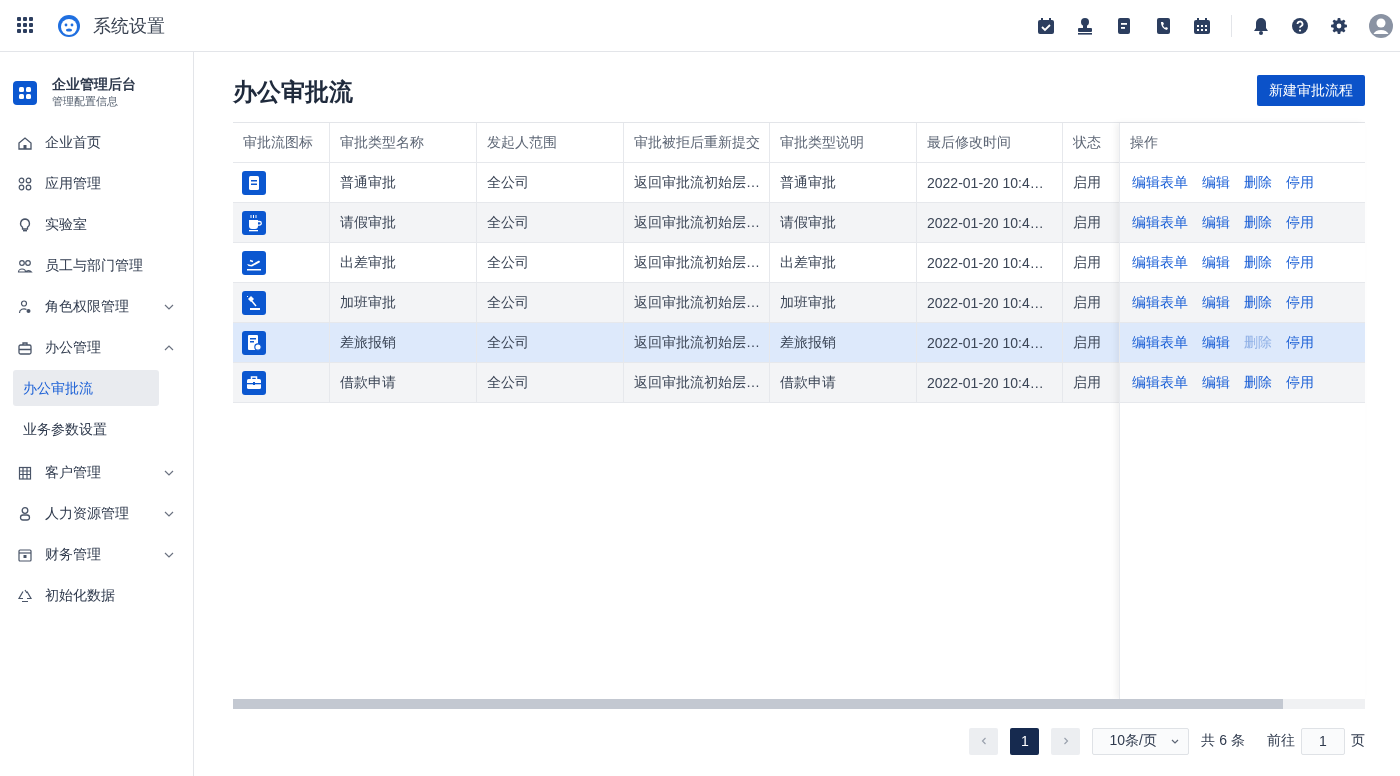 The image size is (1400, 776). I want to click on goto-label: 前往, so click(1281, 741).